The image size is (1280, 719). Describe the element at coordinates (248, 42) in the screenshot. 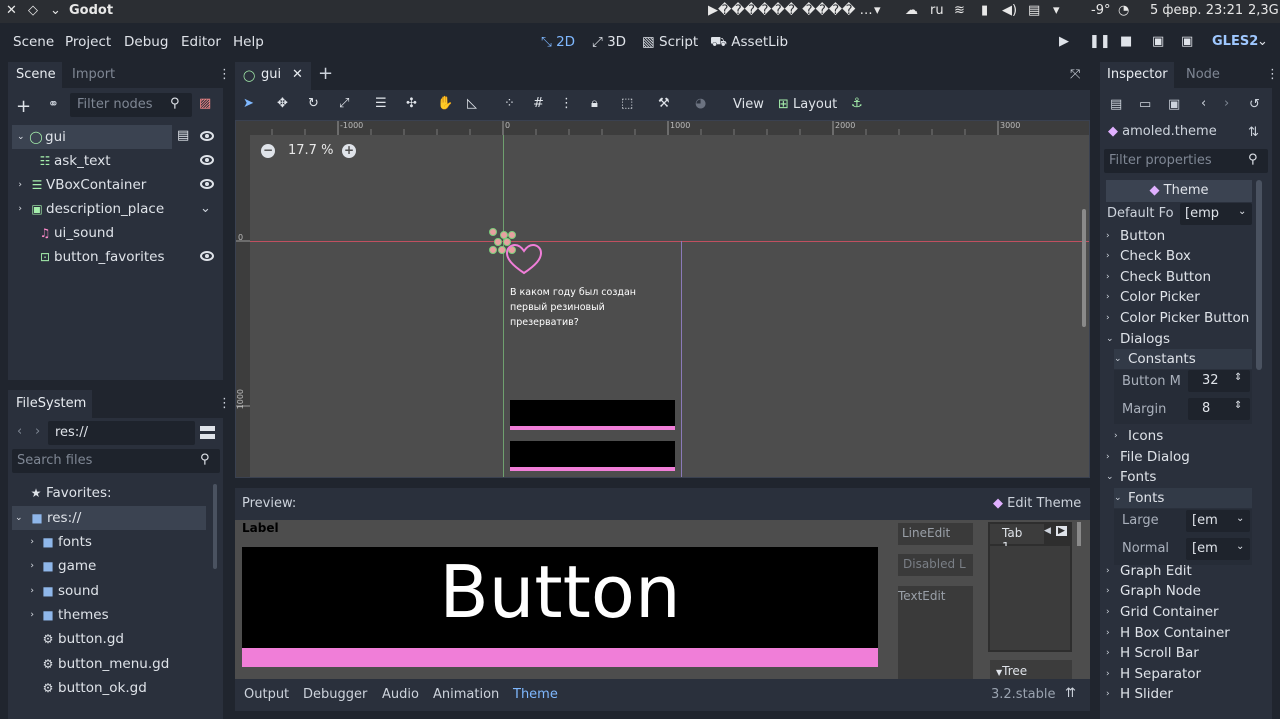

I see `menu-help: Help` at that location.